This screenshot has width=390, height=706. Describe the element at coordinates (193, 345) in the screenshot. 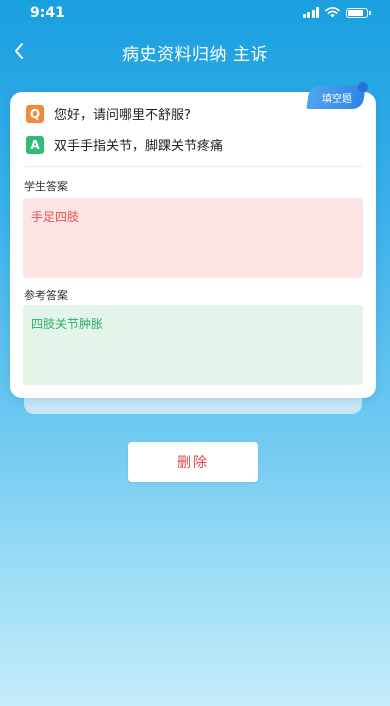

I see `reference-answer-box: 四肢关节肿胀` at that location.